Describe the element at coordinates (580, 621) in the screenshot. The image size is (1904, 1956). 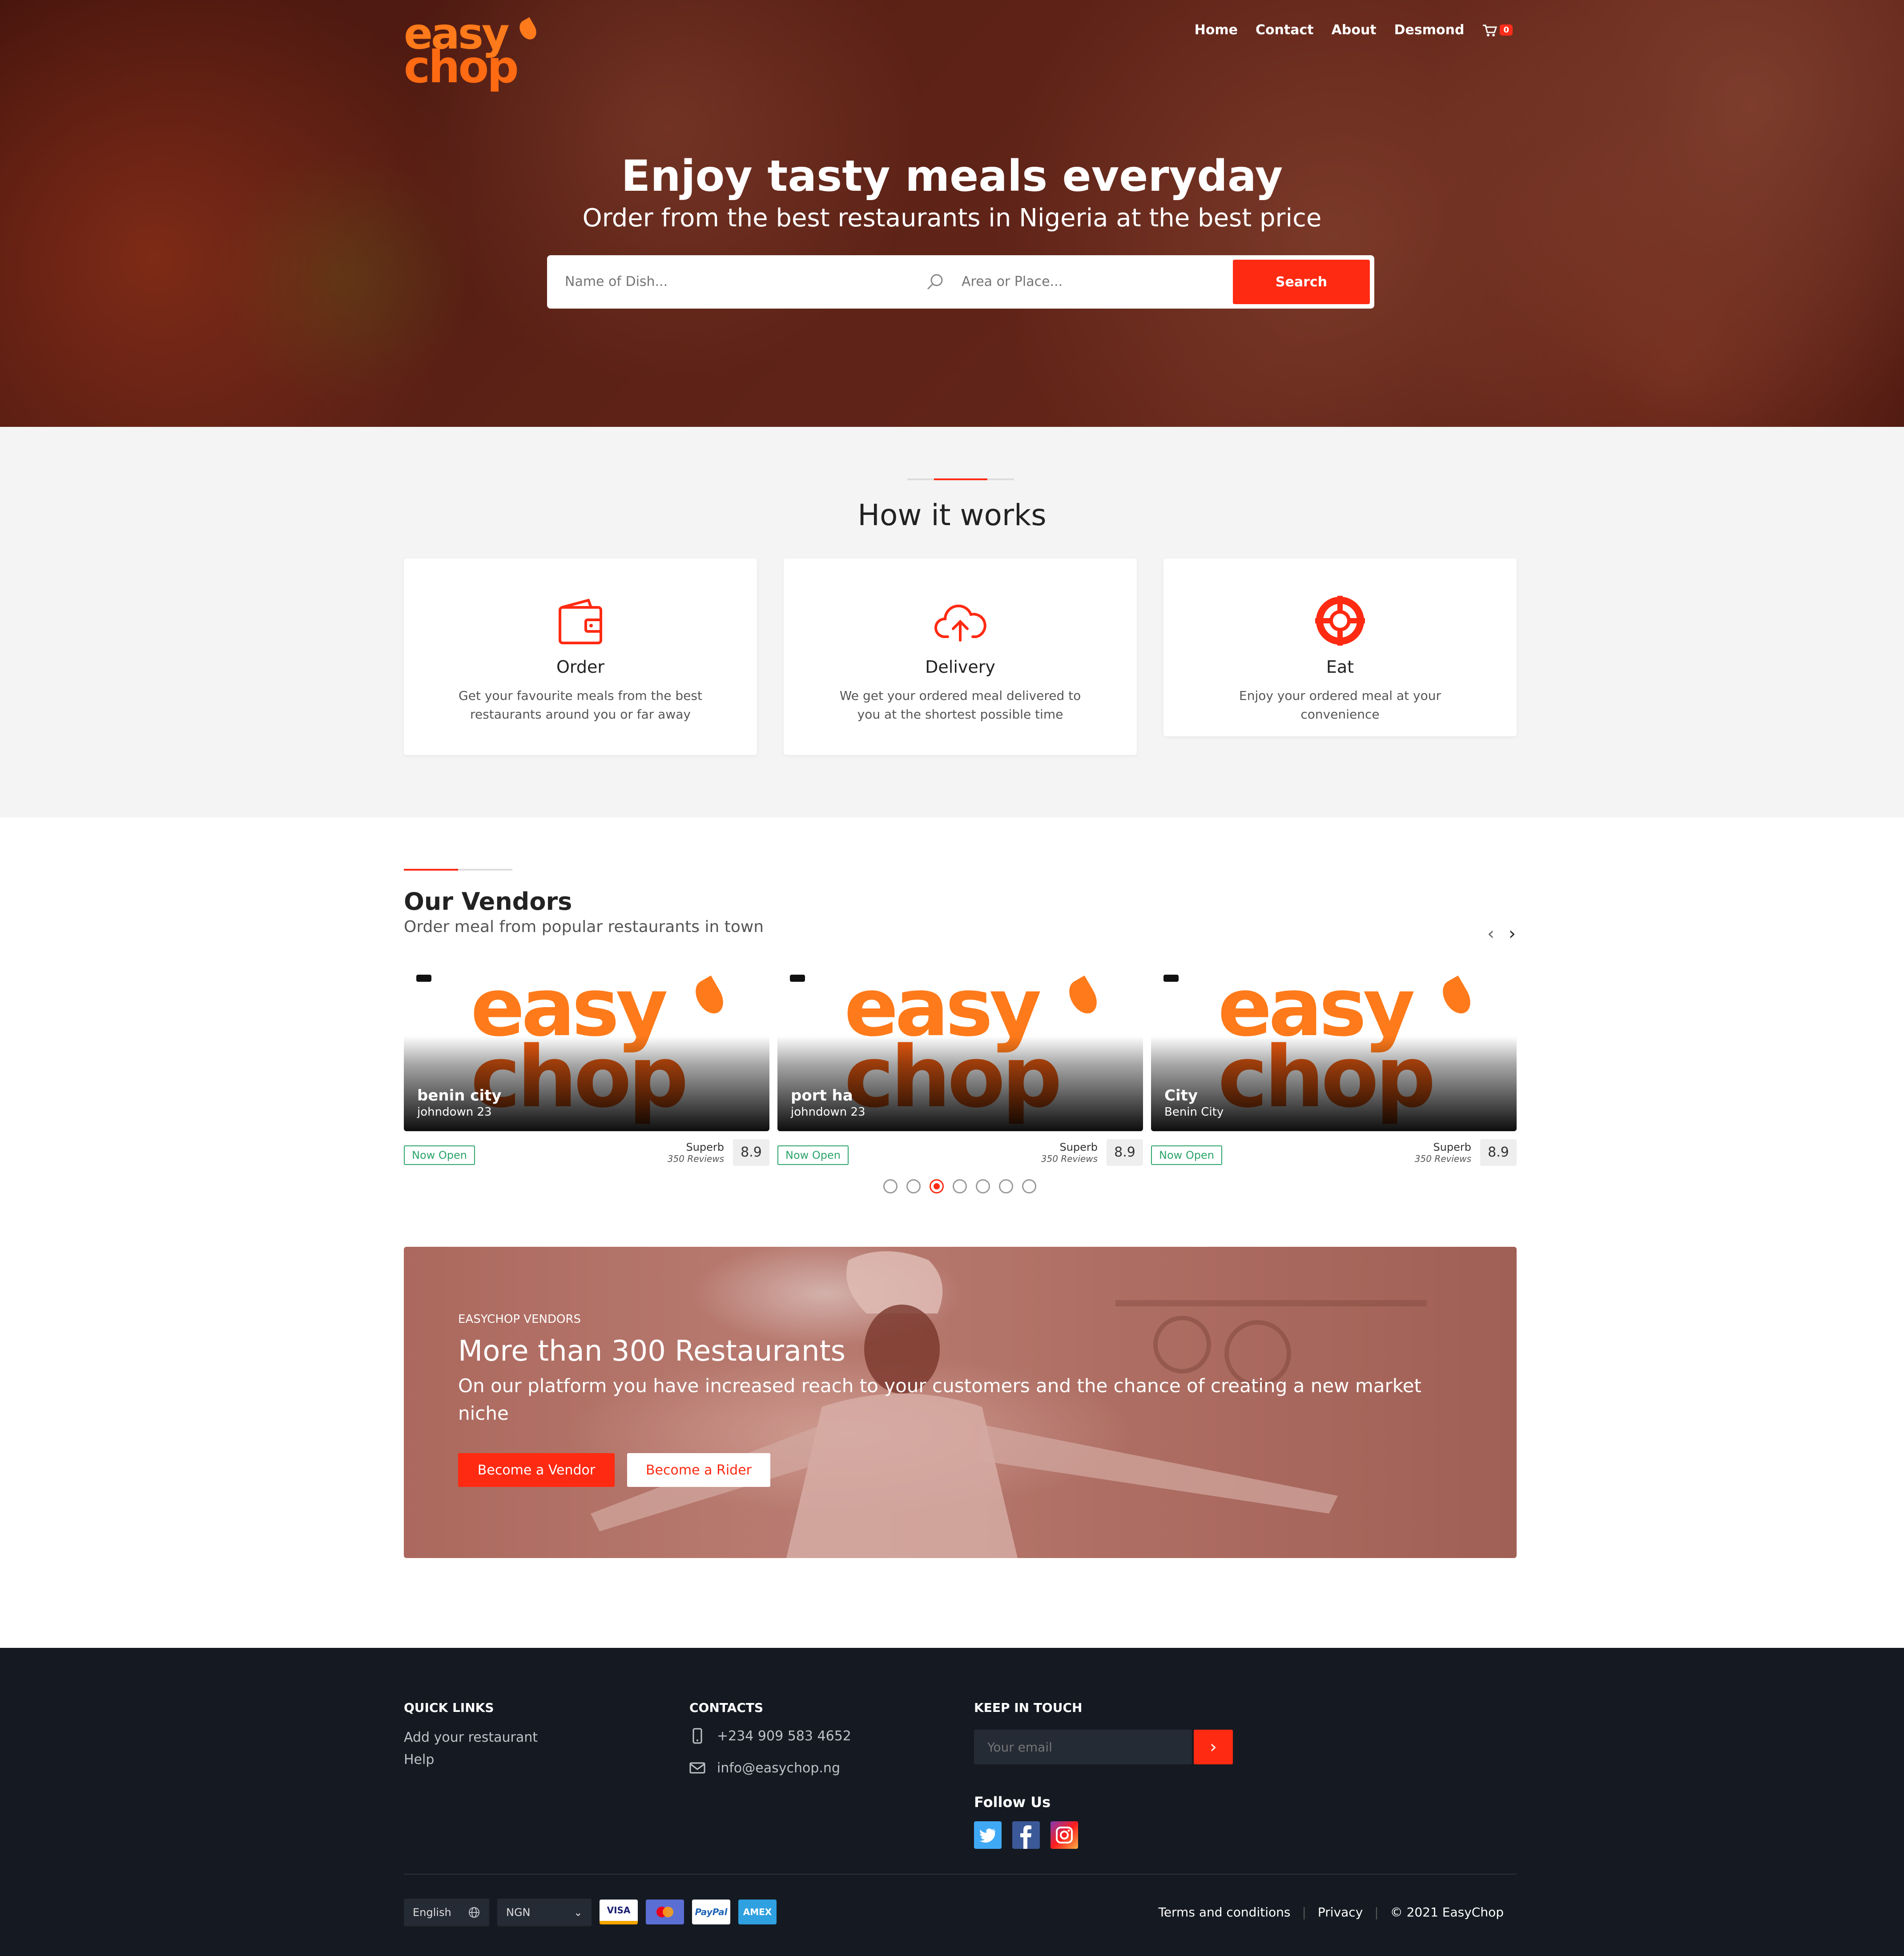
I see `wallet-icon` at that location.